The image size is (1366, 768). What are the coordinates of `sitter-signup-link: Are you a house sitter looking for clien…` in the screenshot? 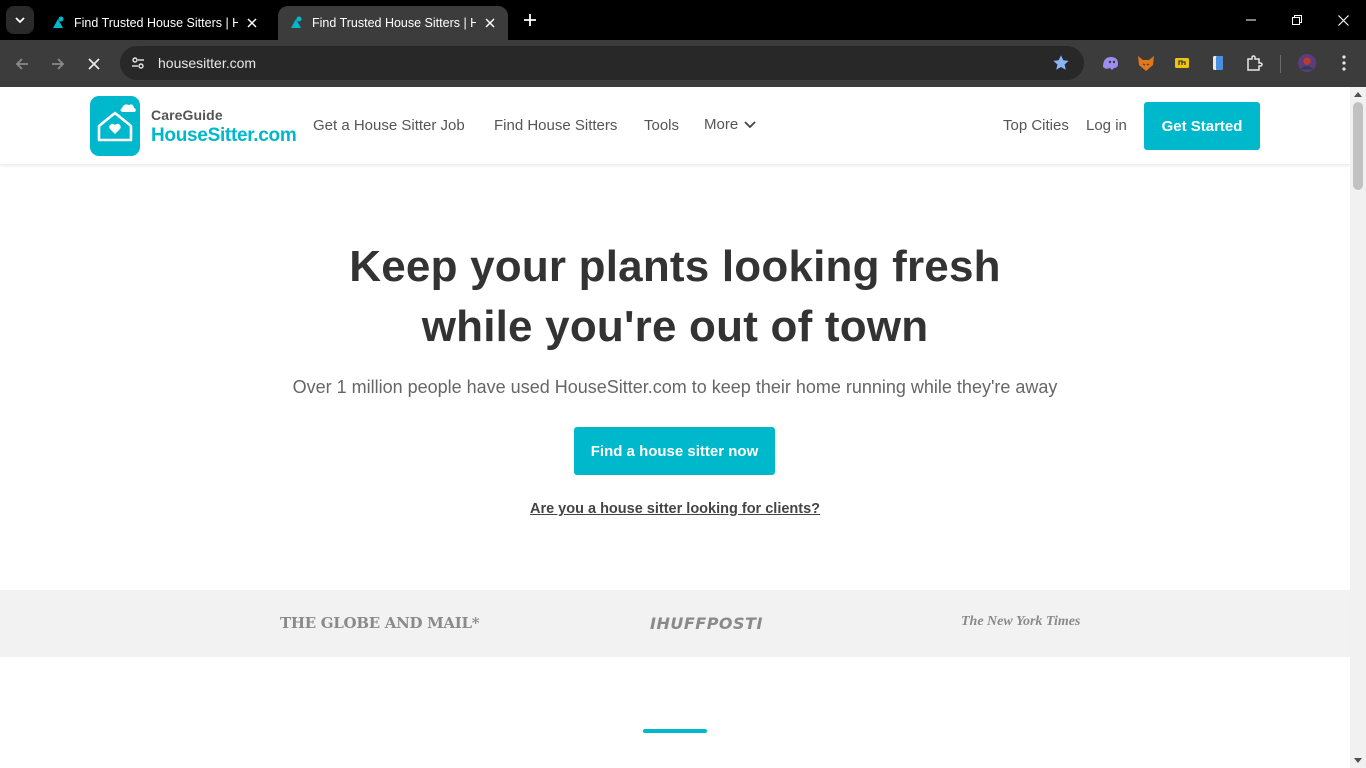 It's located at (675, 509).